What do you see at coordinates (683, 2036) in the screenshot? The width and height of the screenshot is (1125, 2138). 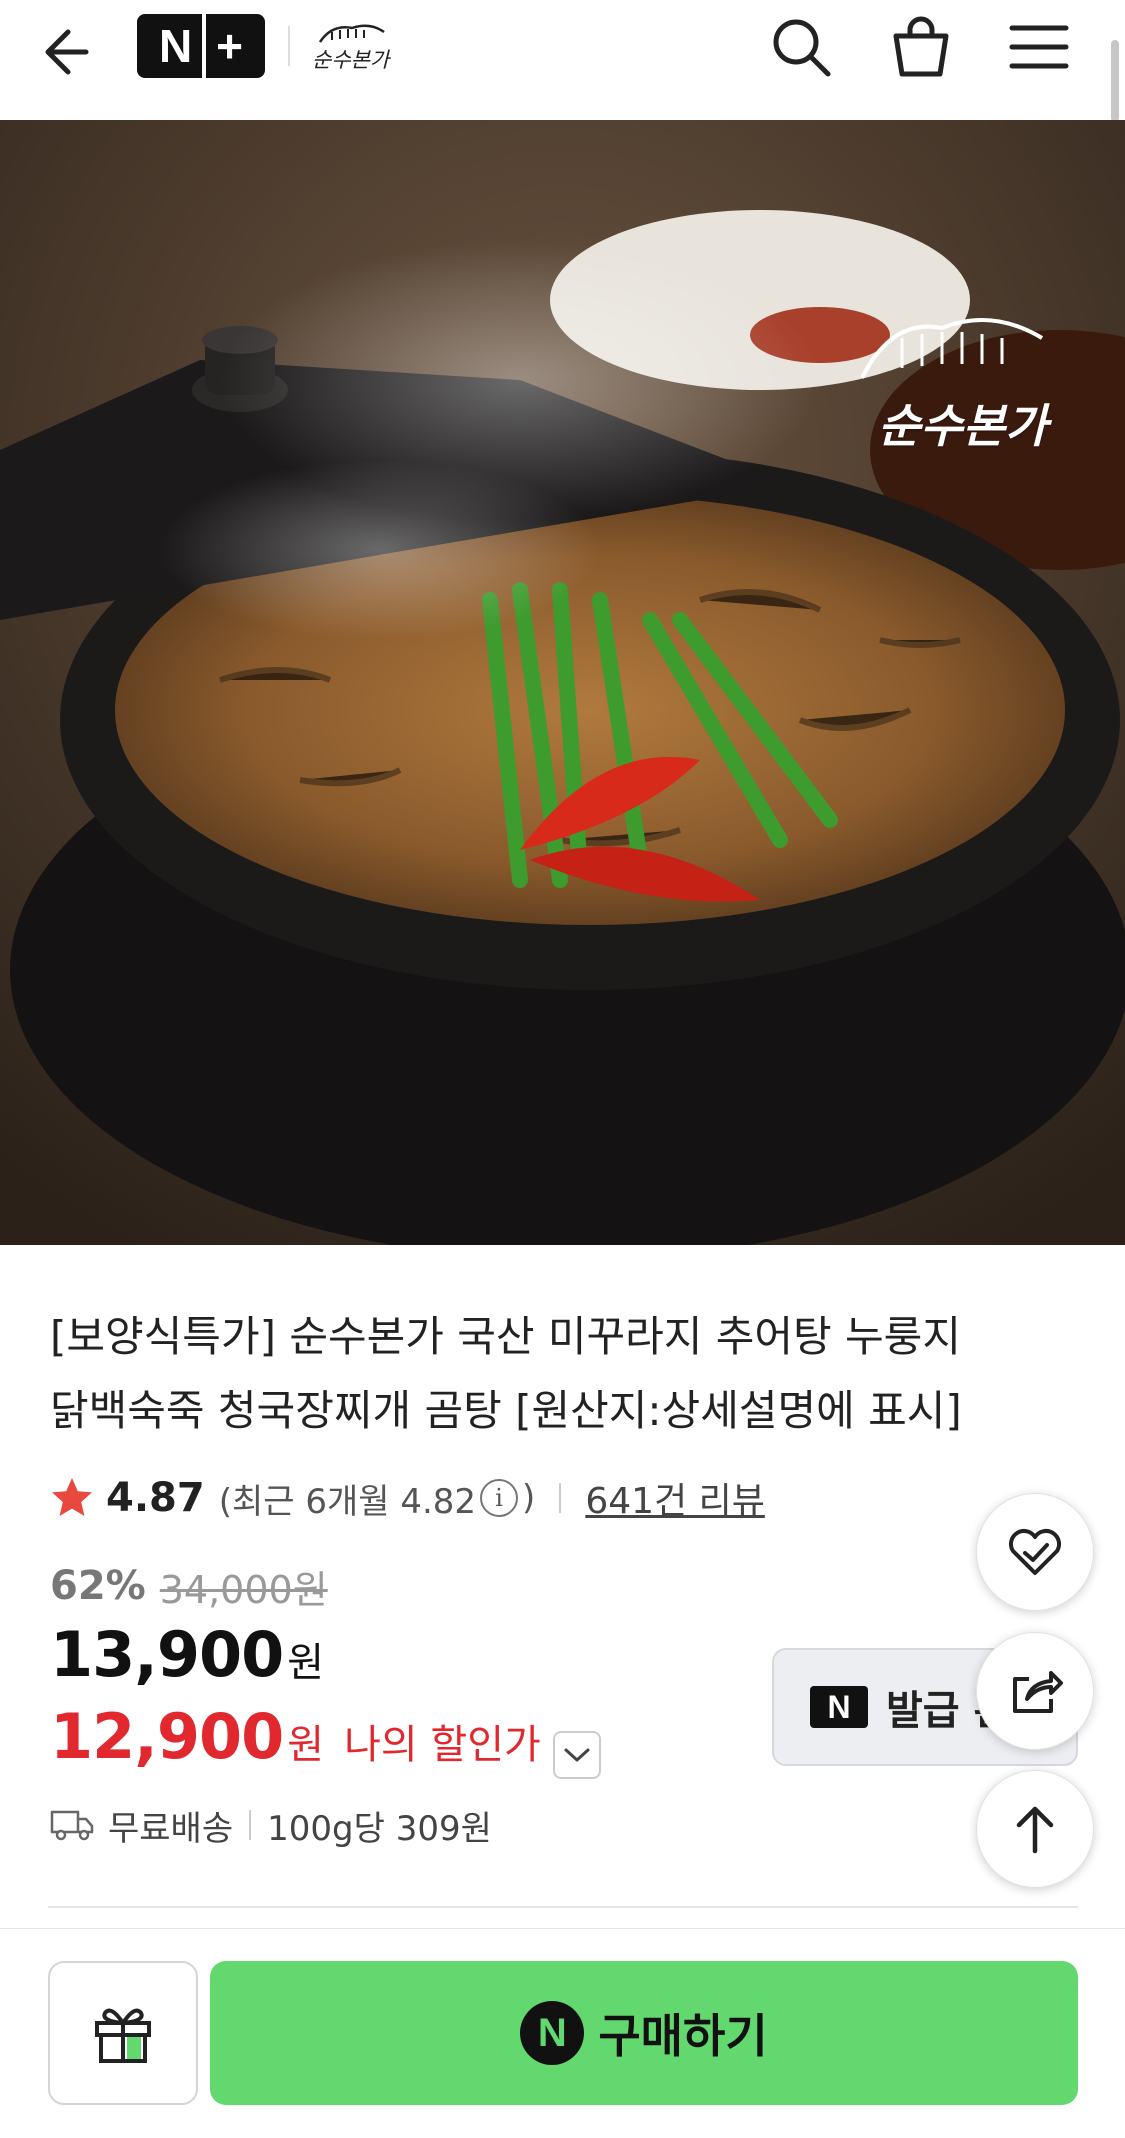 I see `buy-button-label: 구매하기` at bounding box center [683, 2036].